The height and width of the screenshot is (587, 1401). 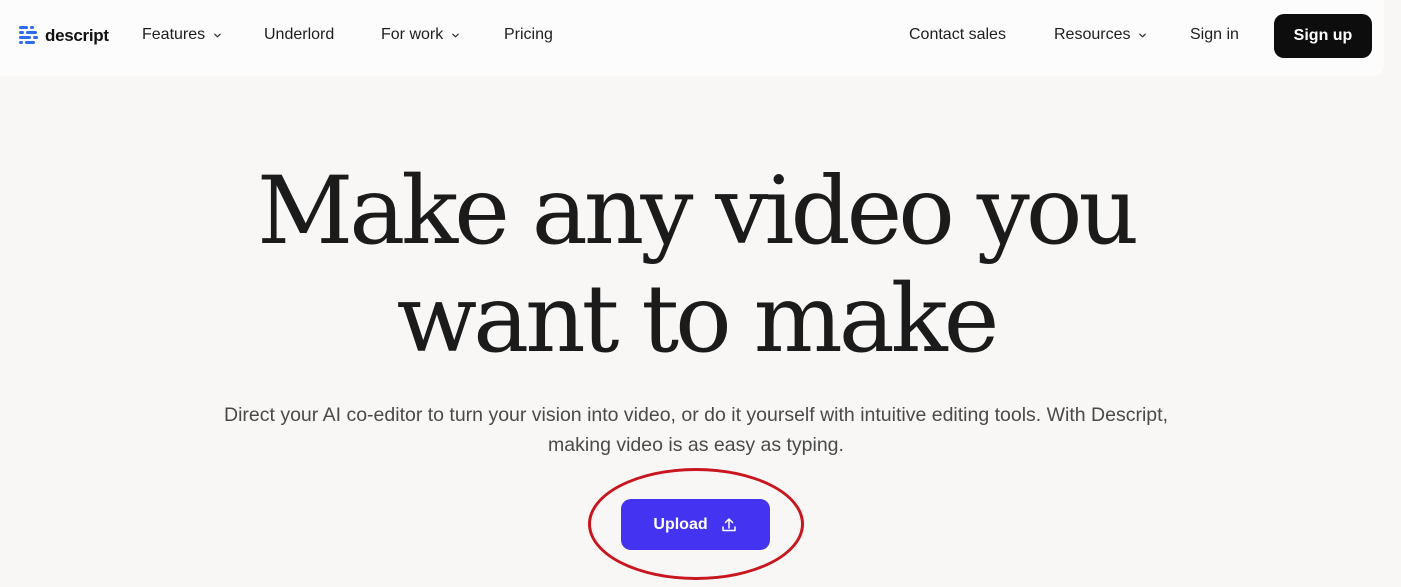 What do you see at coordinates (697, 211) in the screenshot?
I see `hero-title-line-1: Make any video you` at bounding box center [697, 211].